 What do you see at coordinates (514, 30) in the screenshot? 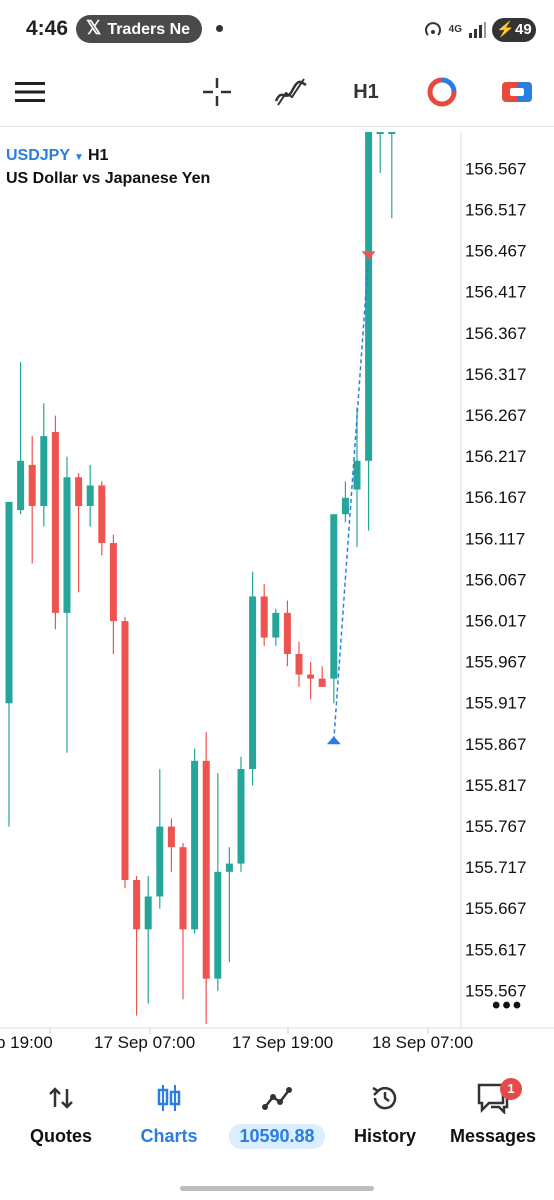
I see `battery-indicator: ⚡49` at bounding box center [514, 30].